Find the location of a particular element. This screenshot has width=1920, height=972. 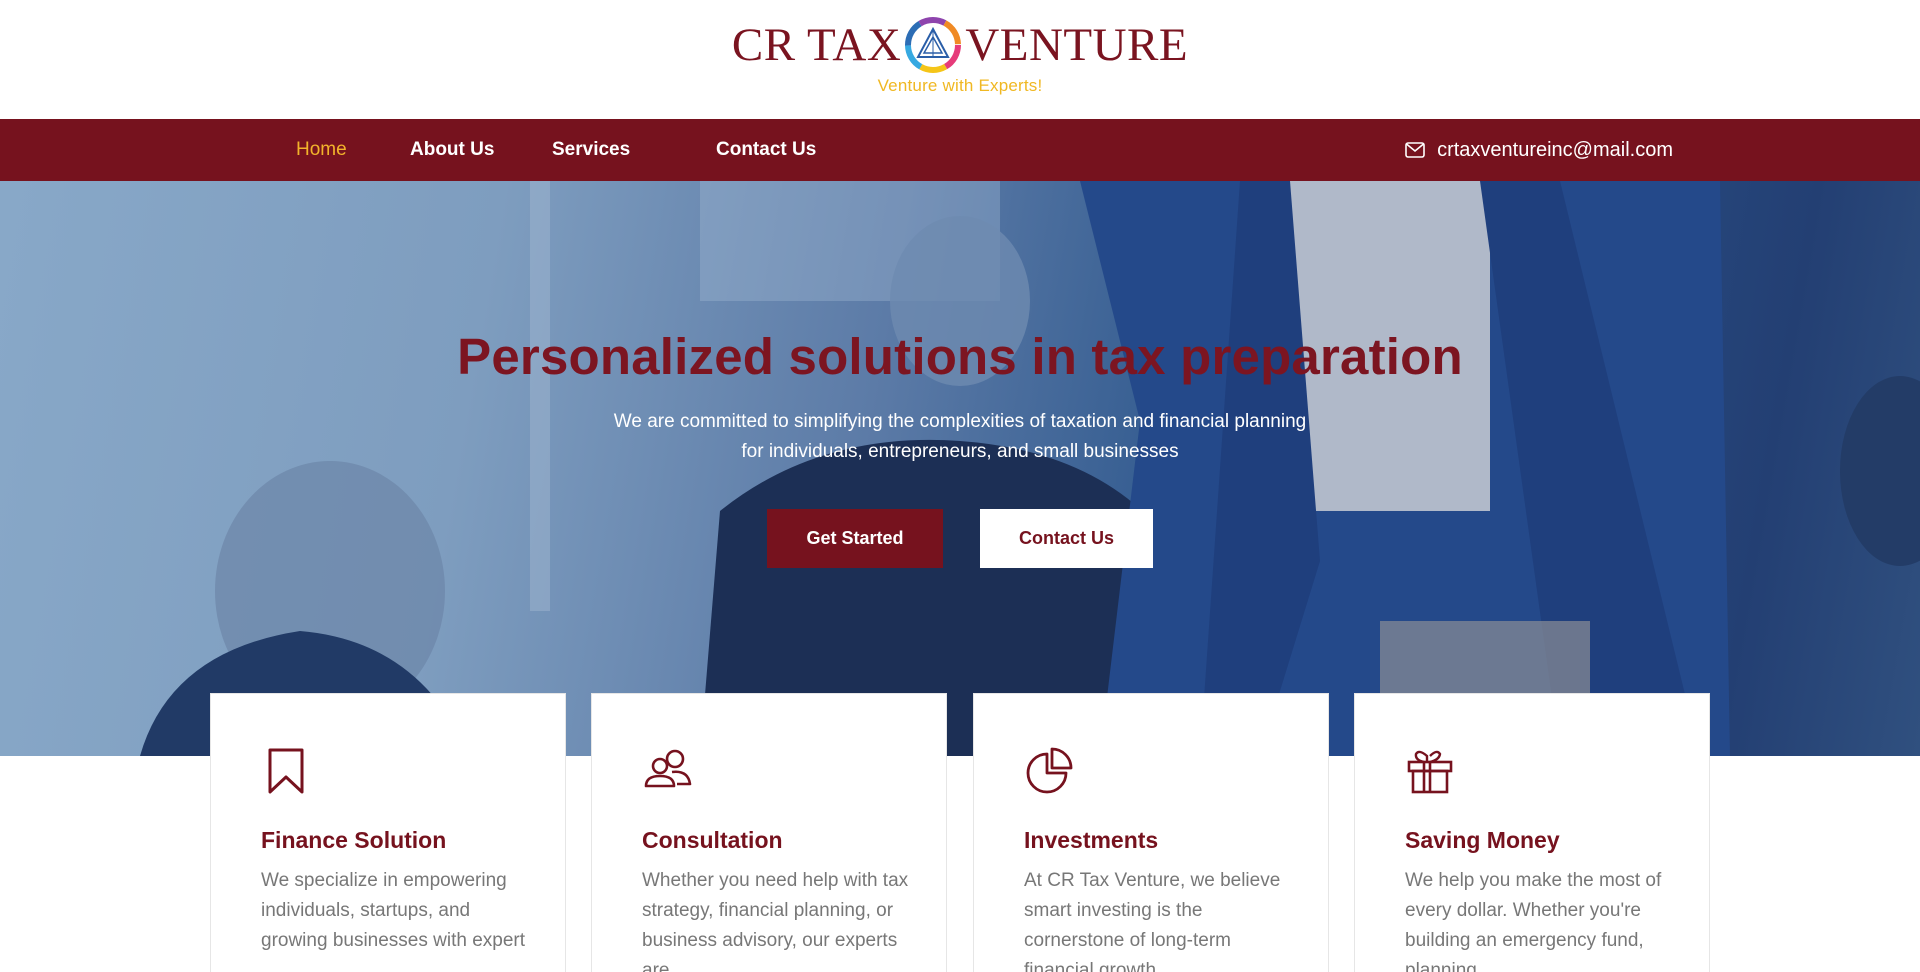

site-header: CR TAX VENTURE Venture with Experts! is located at coordinates (960, 59).